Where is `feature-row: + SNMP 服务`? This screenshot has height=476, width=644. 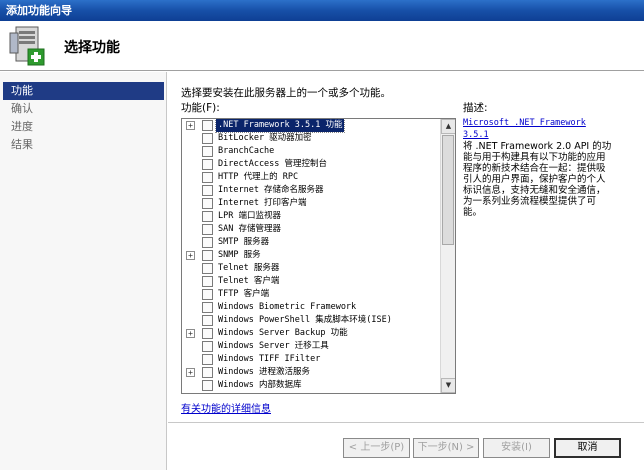 feature-row: + SNMP 服务 is located at coordinates (312, 255).